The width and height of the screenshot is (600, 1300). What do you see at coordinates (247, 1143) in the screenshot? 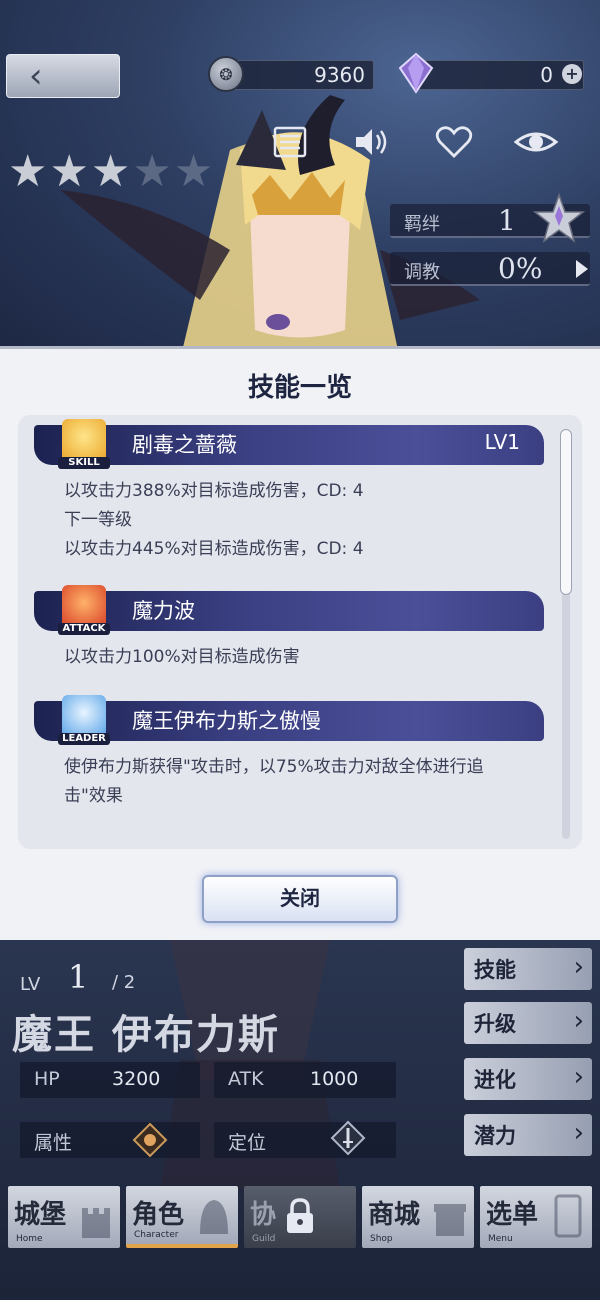
I see `role-label: 定位` at bounding box center [247, 1143].